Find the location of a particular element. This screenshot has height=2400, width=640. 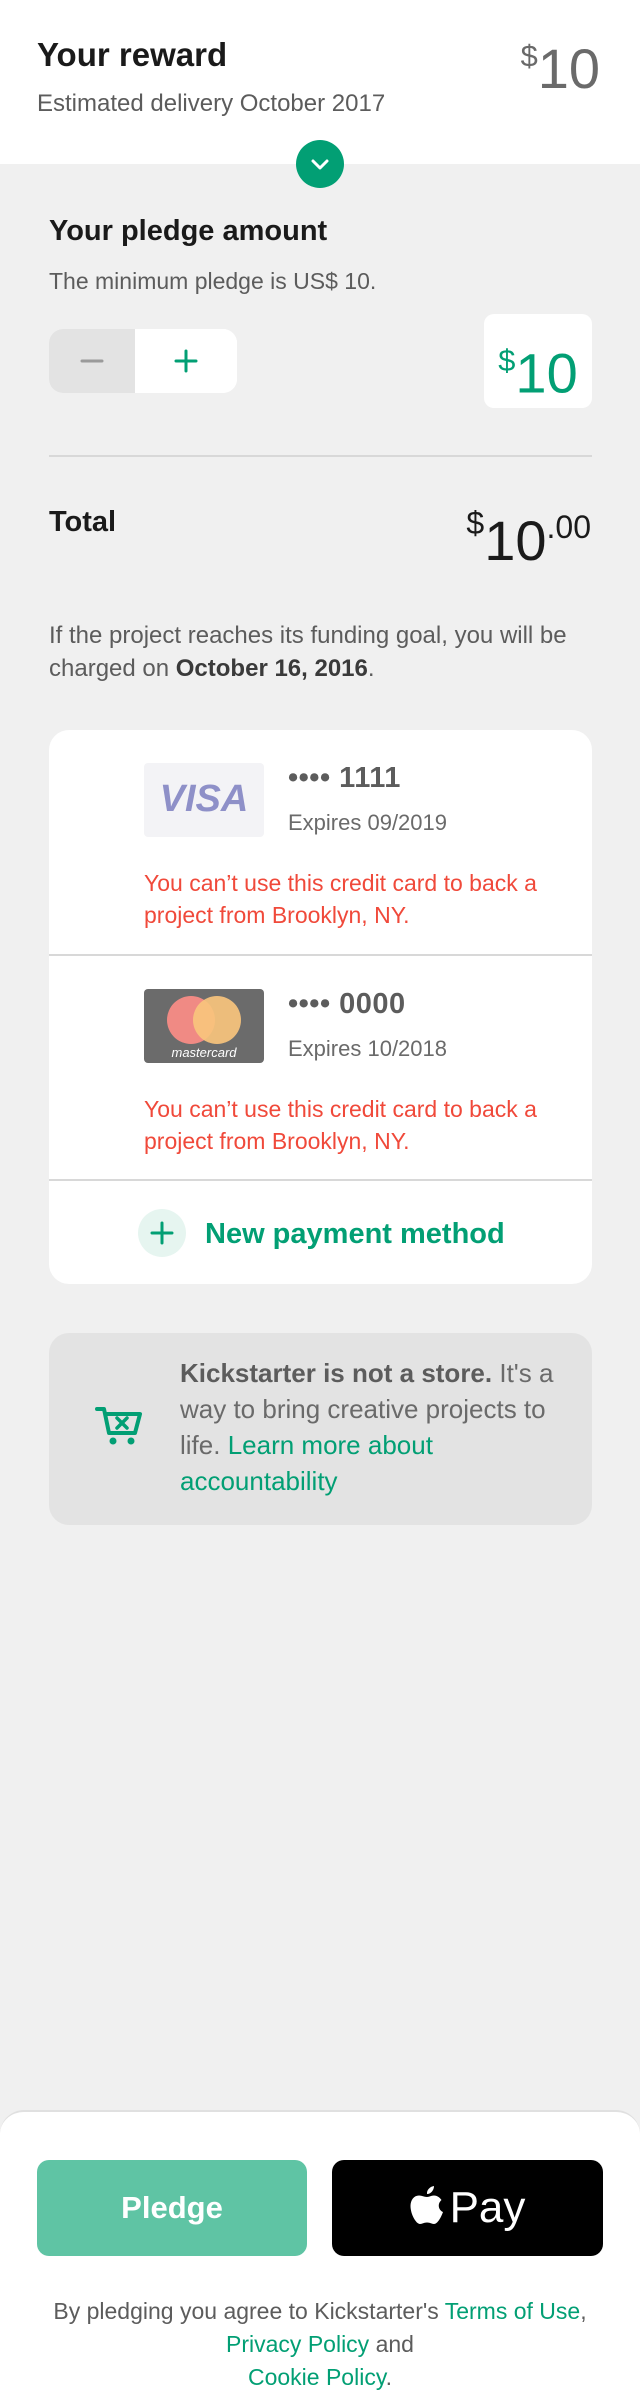

store-note-bold: Kickstarter is not a store. is located at coordinates (336, 1373).